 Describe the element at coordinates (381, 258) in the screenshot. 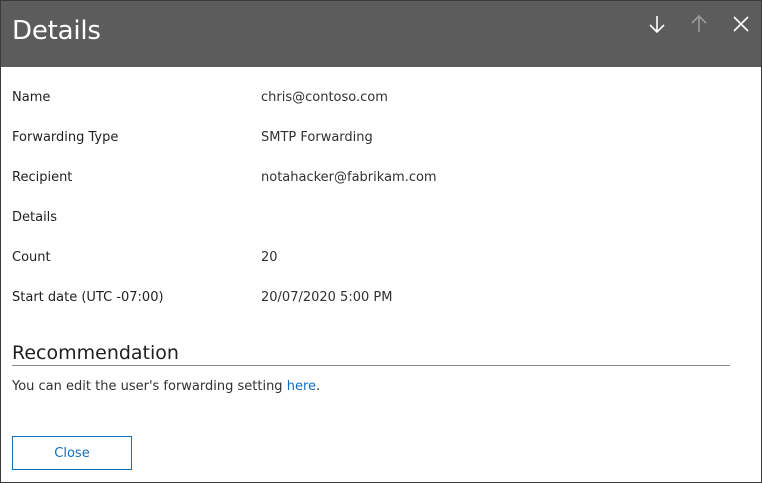

I see `detail-row-count: Count 20` at that location.